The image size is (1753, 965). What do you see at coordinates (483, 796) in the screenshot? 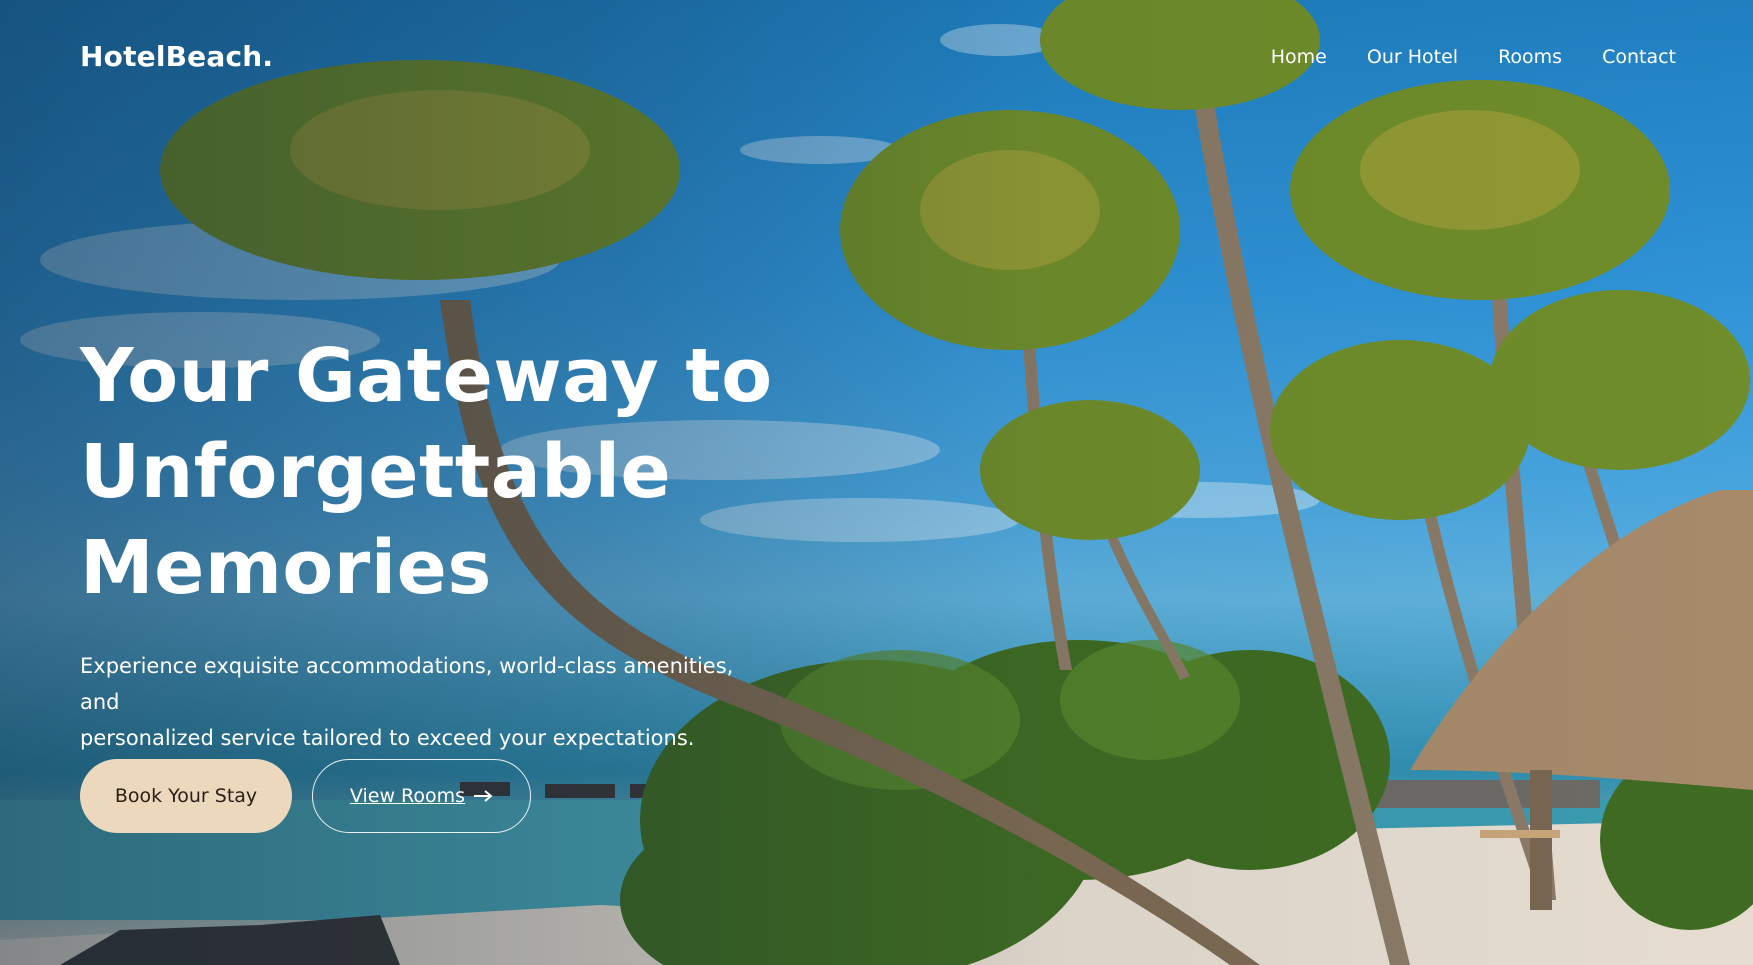
I see `arrow-right-icon` at bounding box center [483, 796].